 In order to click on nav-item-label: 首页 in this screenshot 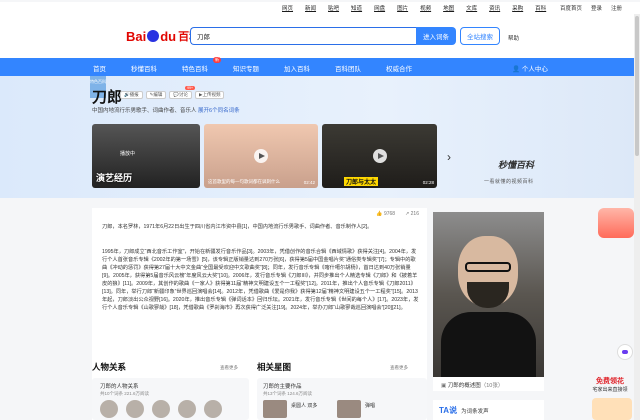, I will do `click(99, 69)`.